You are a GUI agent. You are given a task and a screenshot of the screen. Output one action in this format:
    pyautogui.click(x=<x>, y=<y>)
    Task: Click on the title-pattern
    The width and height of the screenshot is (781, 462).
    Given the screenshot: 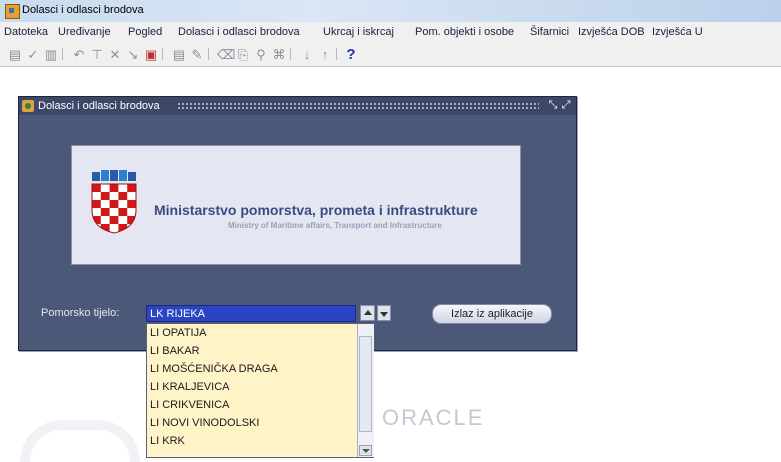 What is the action you would take?
    pyautogui.click(x=358, y=106)
    